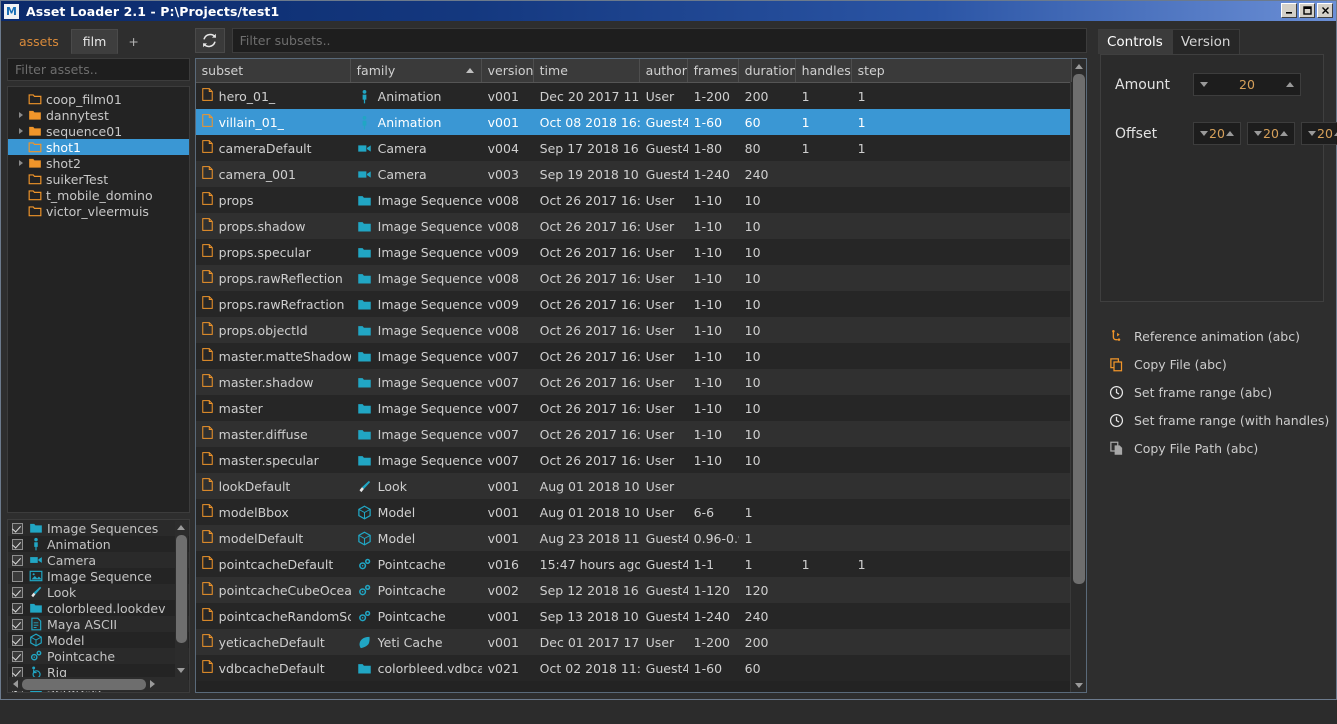  Describe the element at coordinates (98, 528) in the screenshot. I see `family-filter-item: Image Sequences` at that location.